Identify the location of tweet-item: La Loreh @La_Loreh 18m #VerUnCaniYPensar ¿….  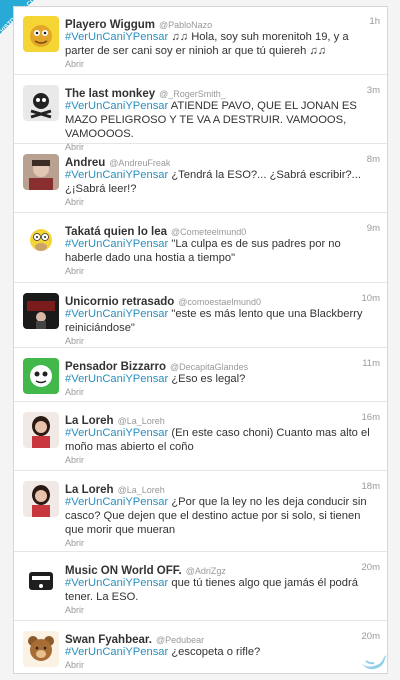
(200, 512).